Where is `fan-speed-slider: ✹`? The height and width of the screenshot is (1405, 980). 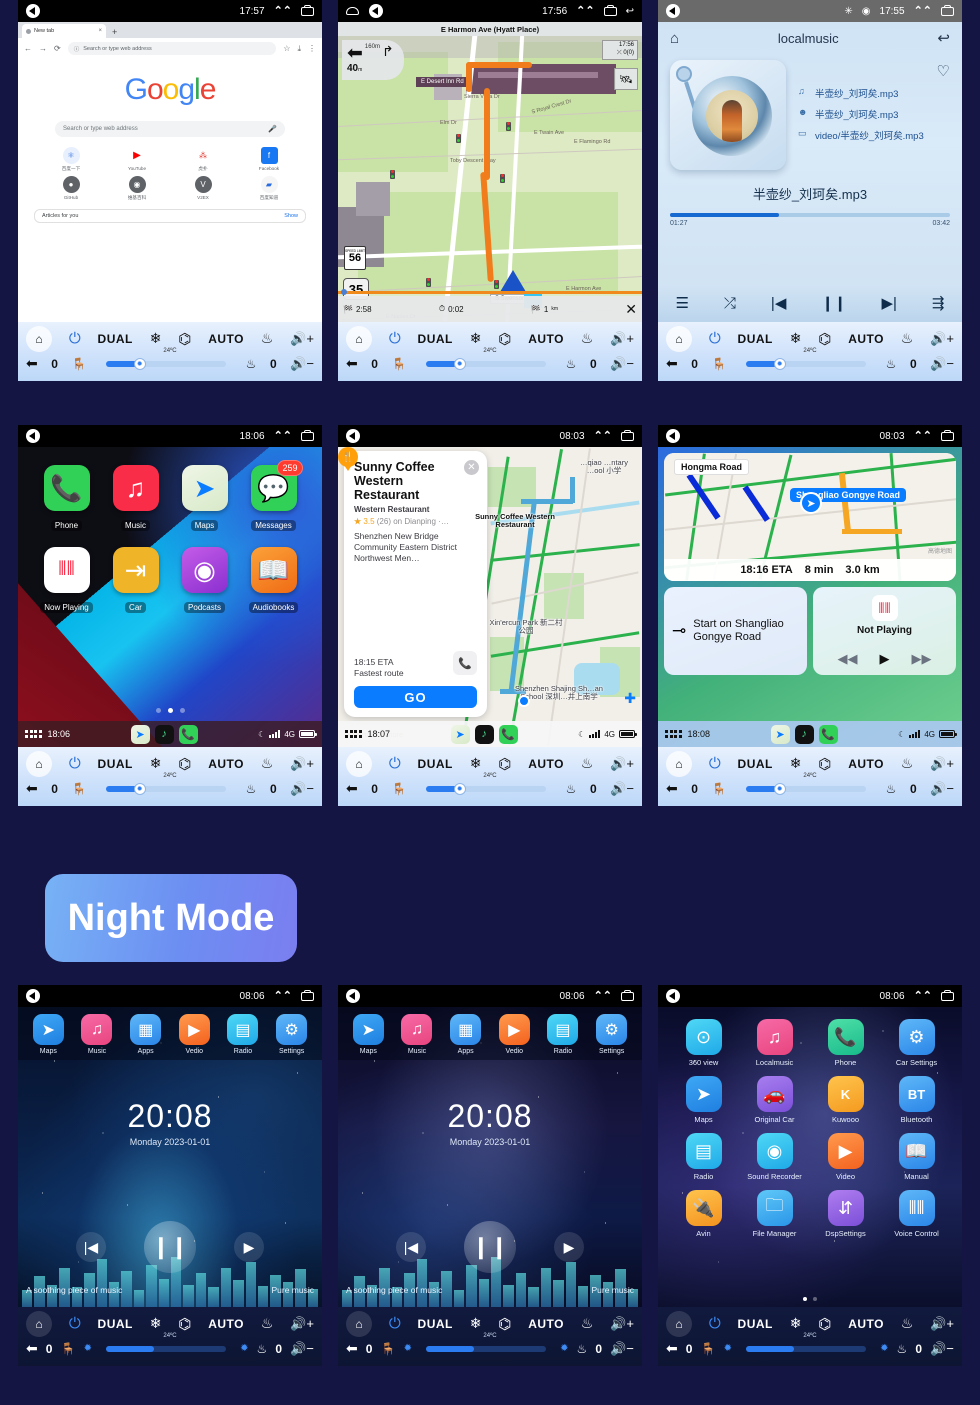
fan-speed-slider: ✹ is located at coordinates (166, 363).